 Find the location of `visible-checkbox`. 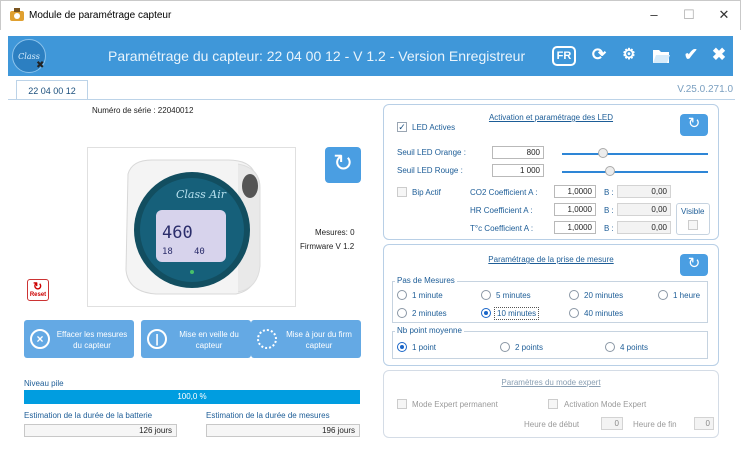

visible-checkbox is located at coordinates (693, 225).